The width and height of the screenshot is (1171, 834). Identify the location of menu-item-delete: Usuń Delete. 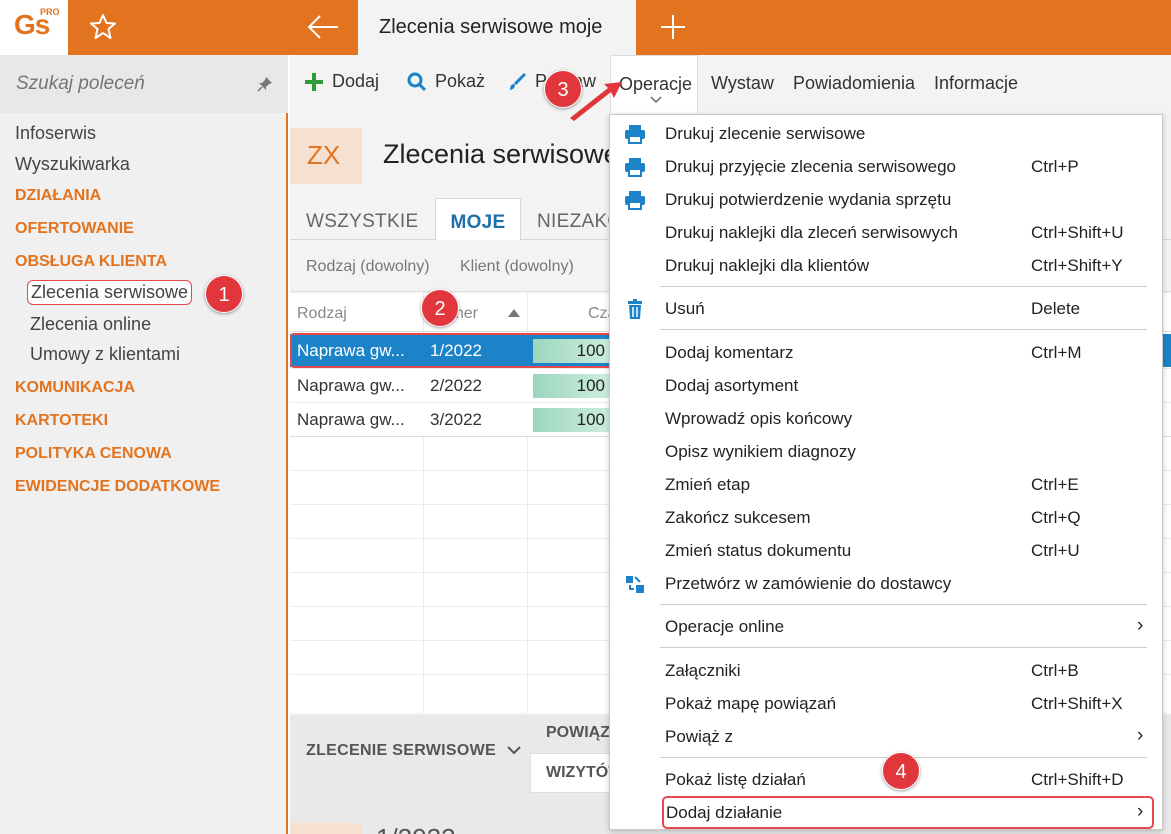
(886, 308).